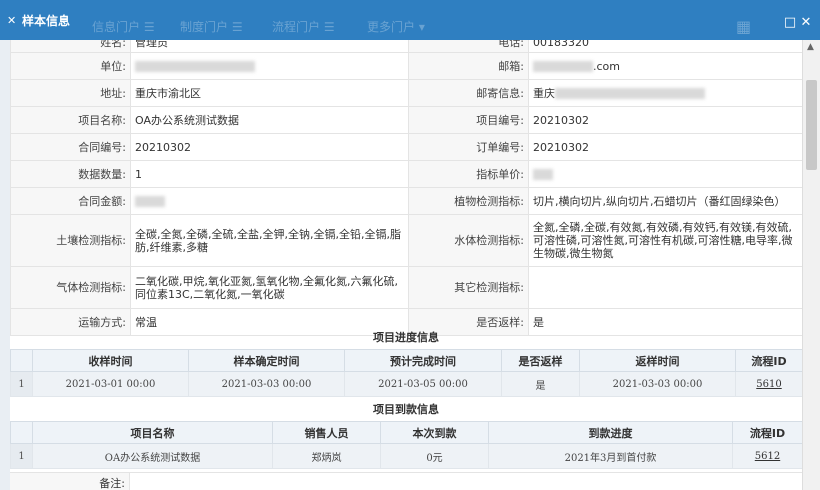 The width and height of the screenshot is (820, 490). I want to click on table-cell: 是, so click(540, 384).